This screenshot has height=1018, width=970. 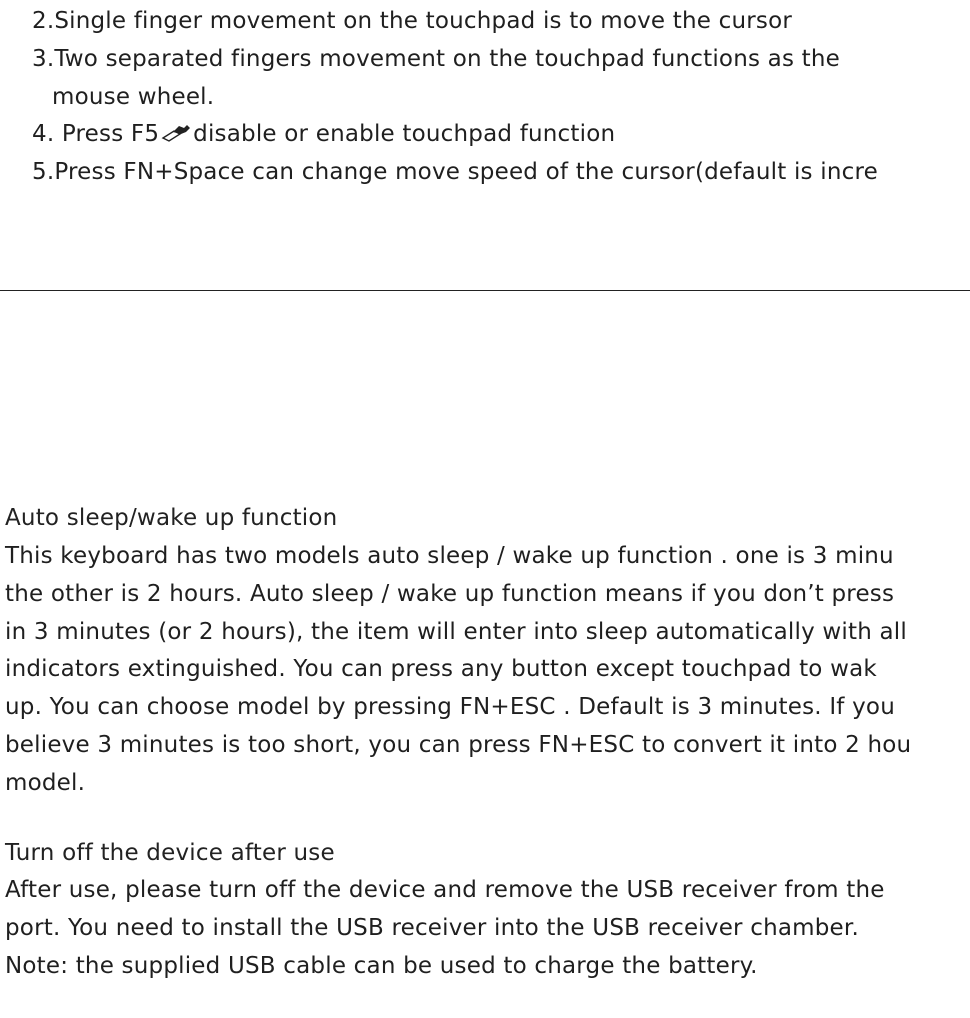 What do you see at coordinates (171, 518) in the screenshot?
I see `auto-sleep-heading: Auto sleep/wake up function` at bounding box center [171, 518].